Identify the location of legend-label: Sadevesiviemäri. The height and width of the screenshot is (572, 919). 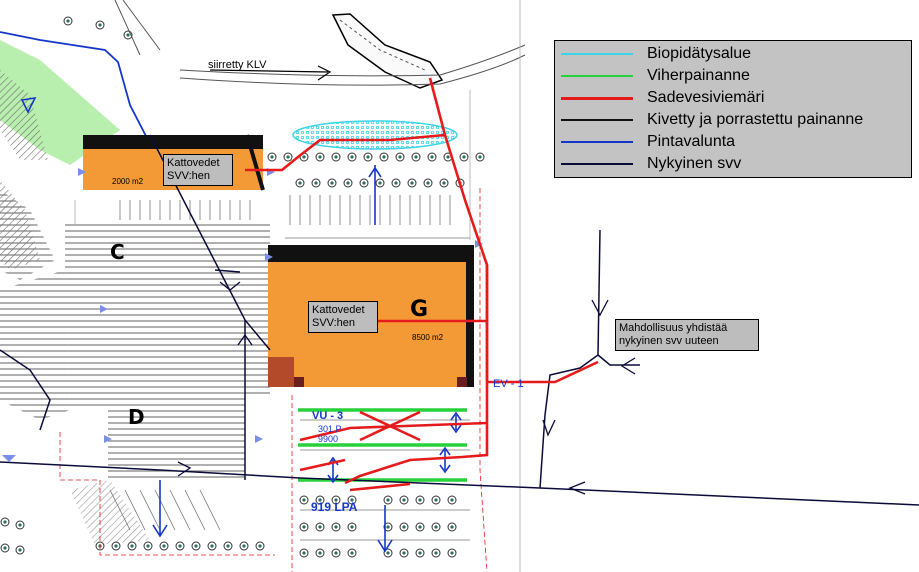
(706, 97).